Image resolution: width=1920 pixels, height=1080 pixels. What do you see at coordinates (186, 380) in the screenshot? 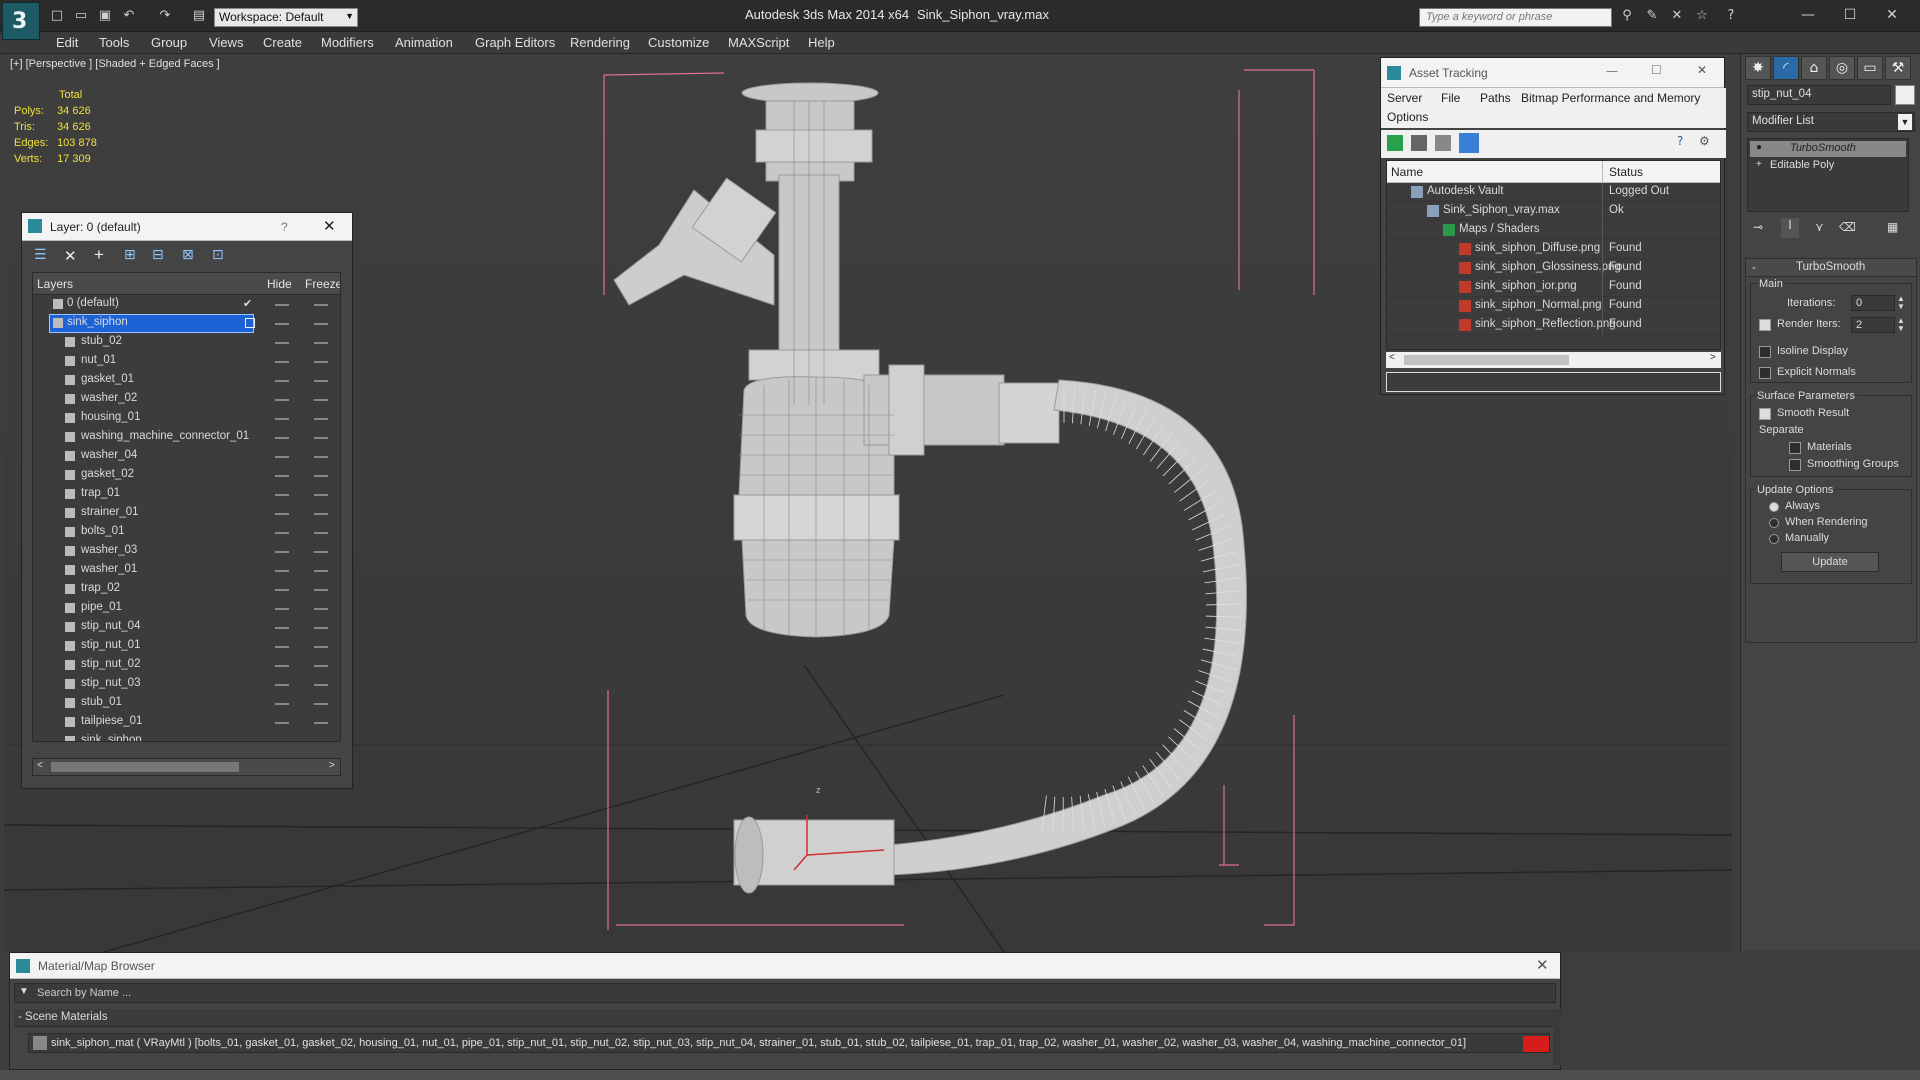
I see `layer-row: gasket_01` at bounding box center [186, 380].